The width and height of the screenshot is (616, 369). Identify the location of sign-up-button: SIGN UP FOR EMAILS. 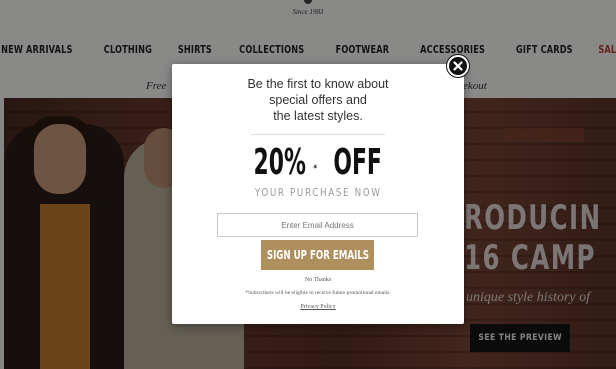
(317, 255).